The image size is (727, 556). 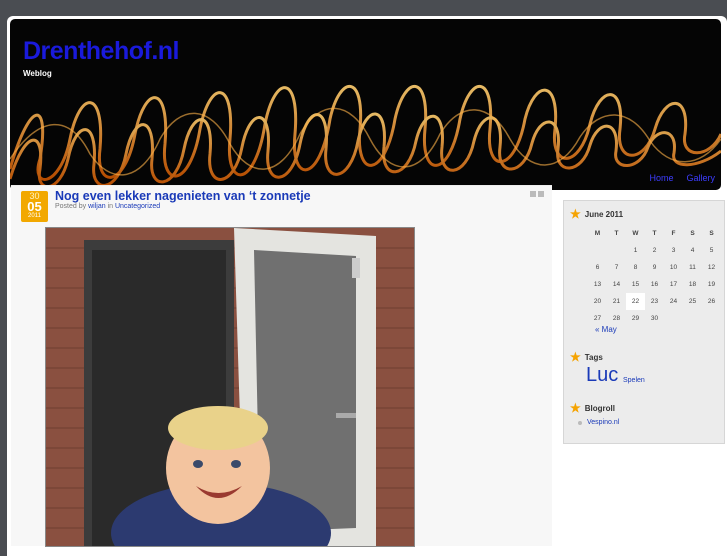 What do you see at coordinates (682, 178) in the screenshot?
I see `main-nav: Home Gallery` at bounding box center [682, 178].